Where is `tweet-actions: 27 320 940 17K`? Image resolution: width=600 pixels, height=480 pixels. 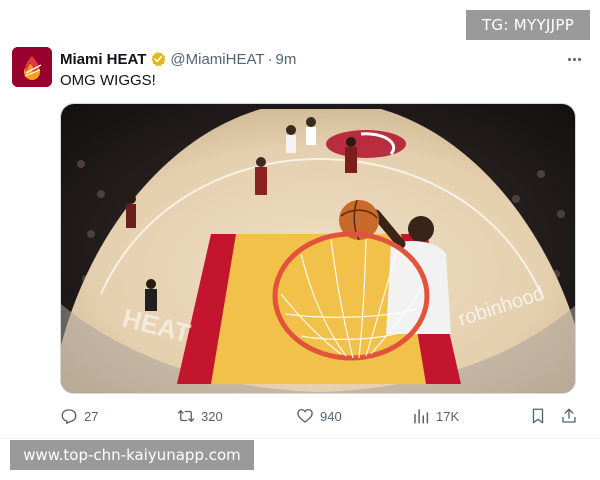
tweet-actions: 27 320 940 17K is located at coordinates (320, 416).